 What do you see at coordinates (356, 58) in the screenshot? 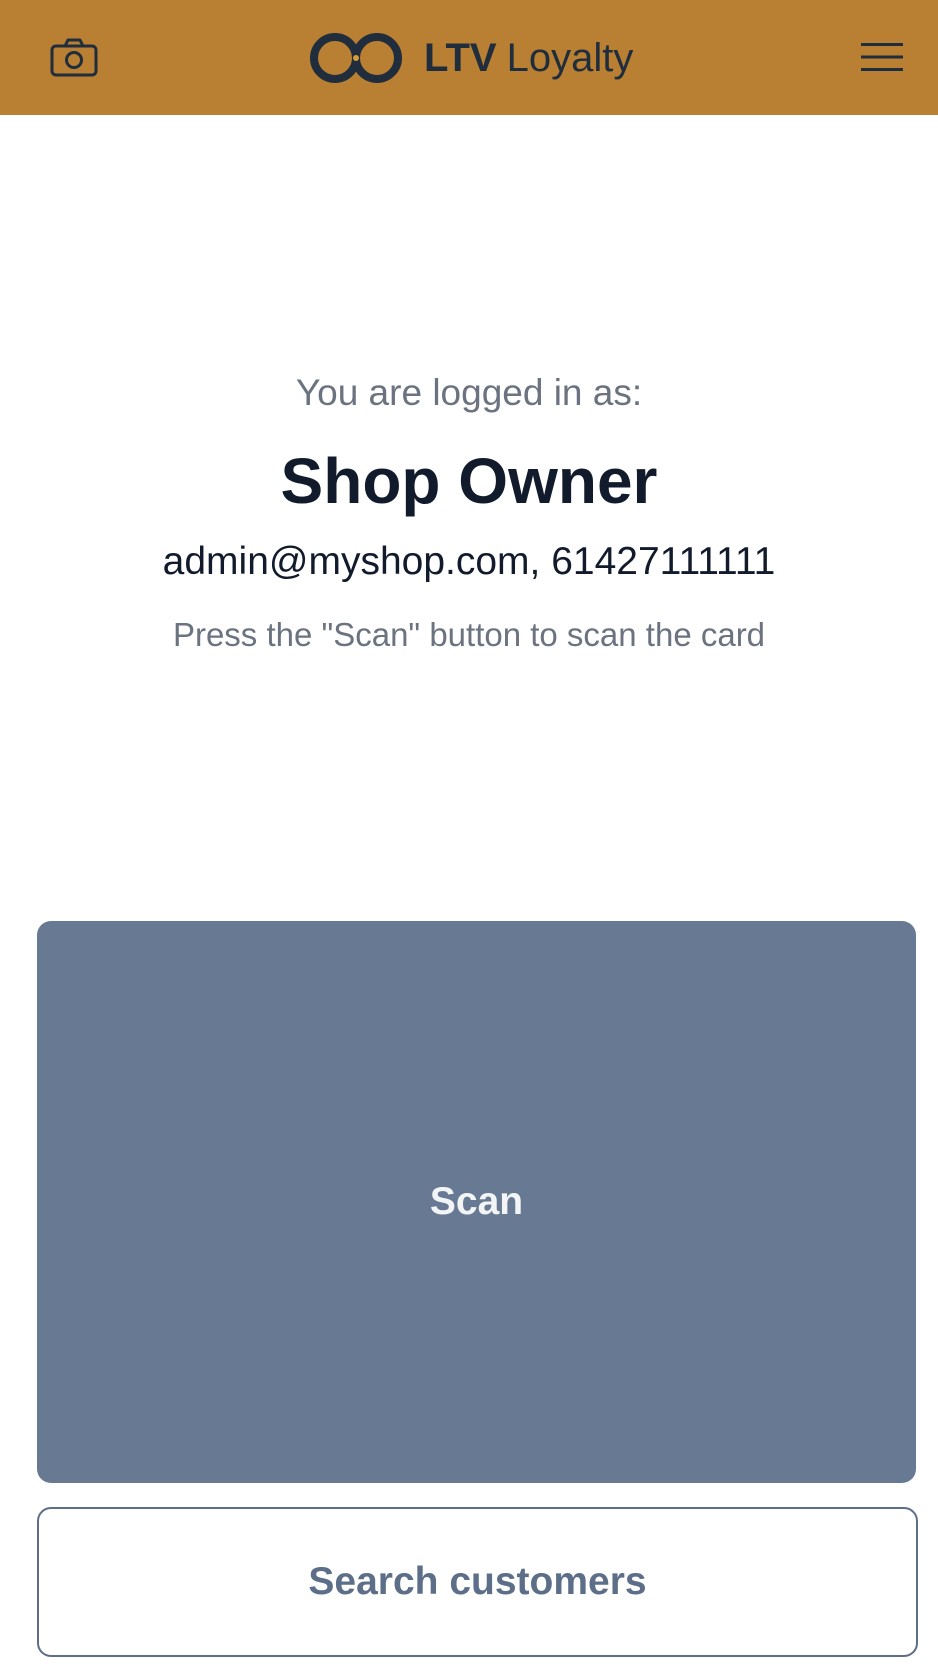
I see `infinity-logo-icon` at bounding box center [356, 58].